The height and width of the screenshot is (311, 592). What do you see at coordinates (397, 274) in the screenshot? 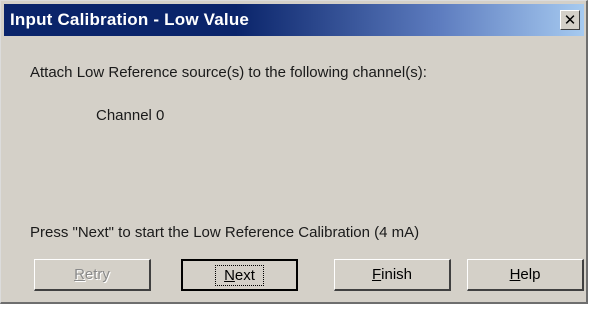
I see `finish-label-rest: inish` at bounding box center [397, 274].